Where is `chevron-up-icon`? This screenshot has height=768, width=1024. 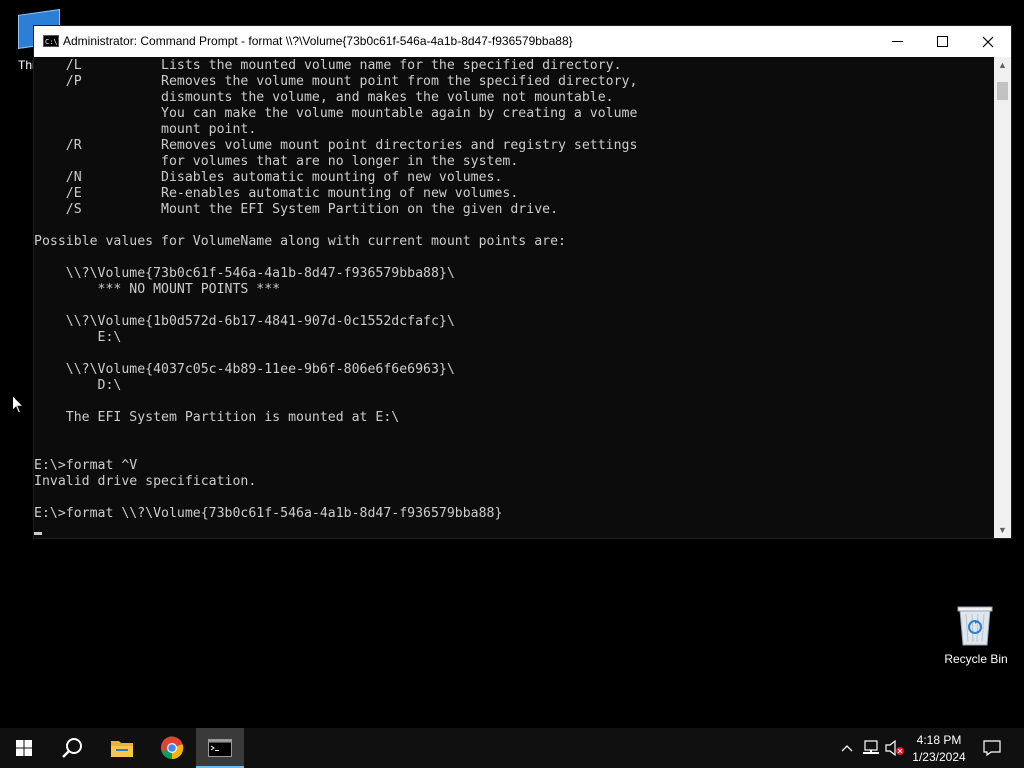 chevron-up-icon is located at coordinates (847, 748).